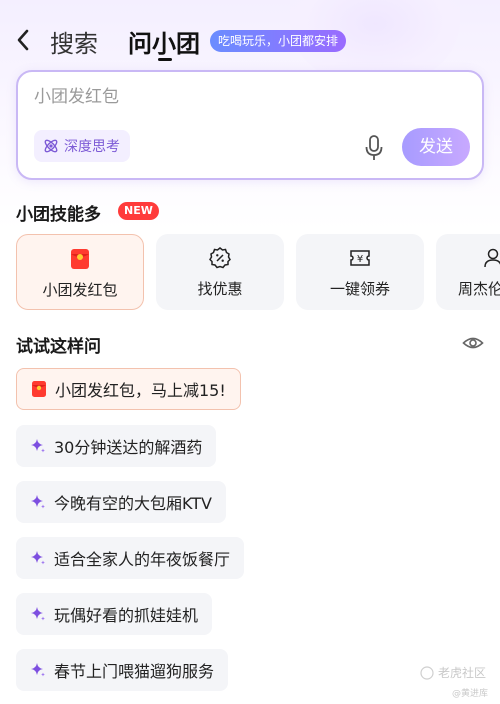  Describe the element at coordinates (436, 147) in the screenshot. I see `send-button: 发送` at that location.